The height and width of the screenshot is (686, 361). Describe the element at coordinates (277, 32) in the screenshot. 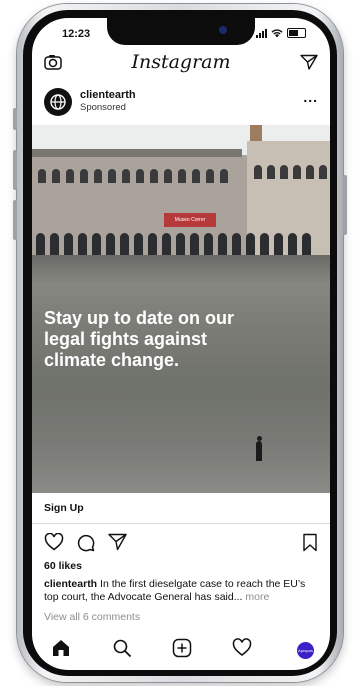

I see `wifi-icon` at that location.